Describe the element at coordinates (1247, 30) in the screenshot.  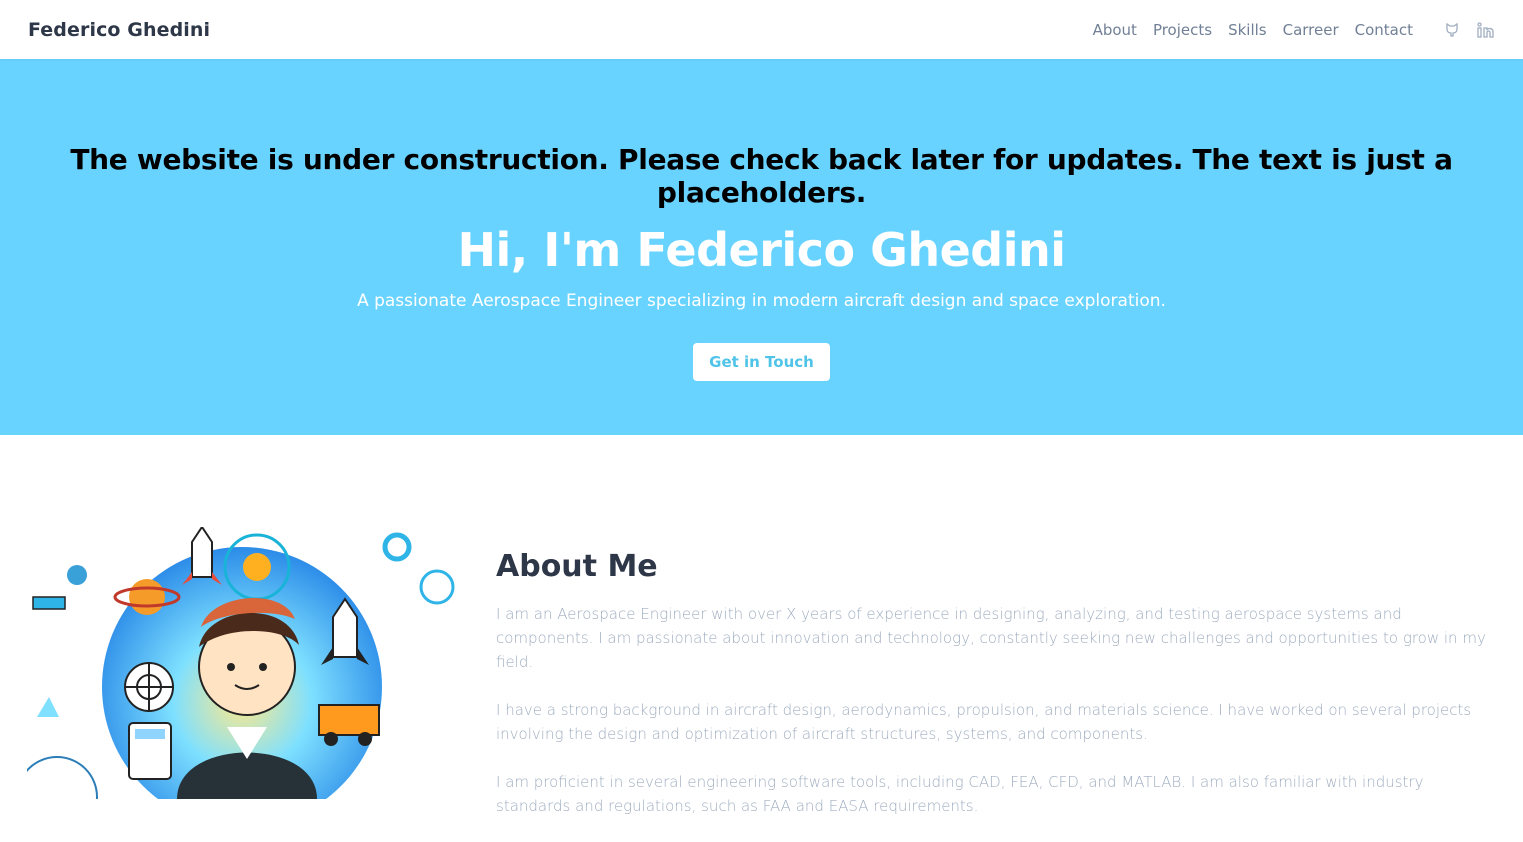
I see `nav-link-skills: Skills` at that location.